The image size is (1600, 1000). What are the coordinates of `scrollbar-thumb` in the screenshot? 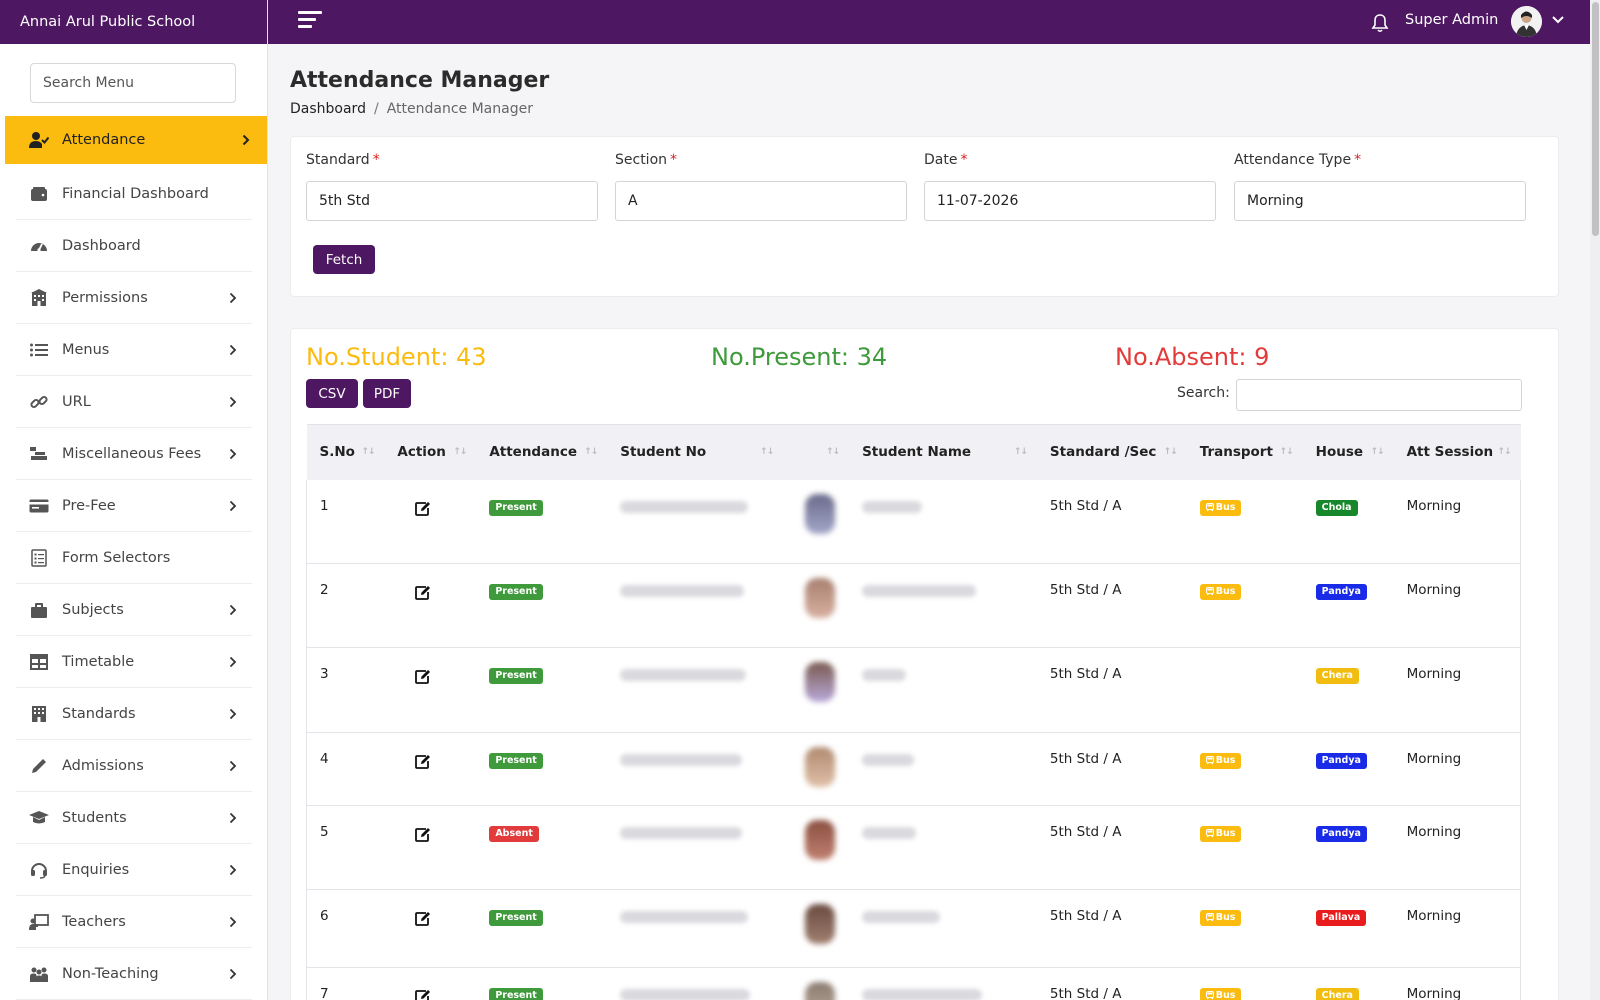 It's located at (1595, 119).